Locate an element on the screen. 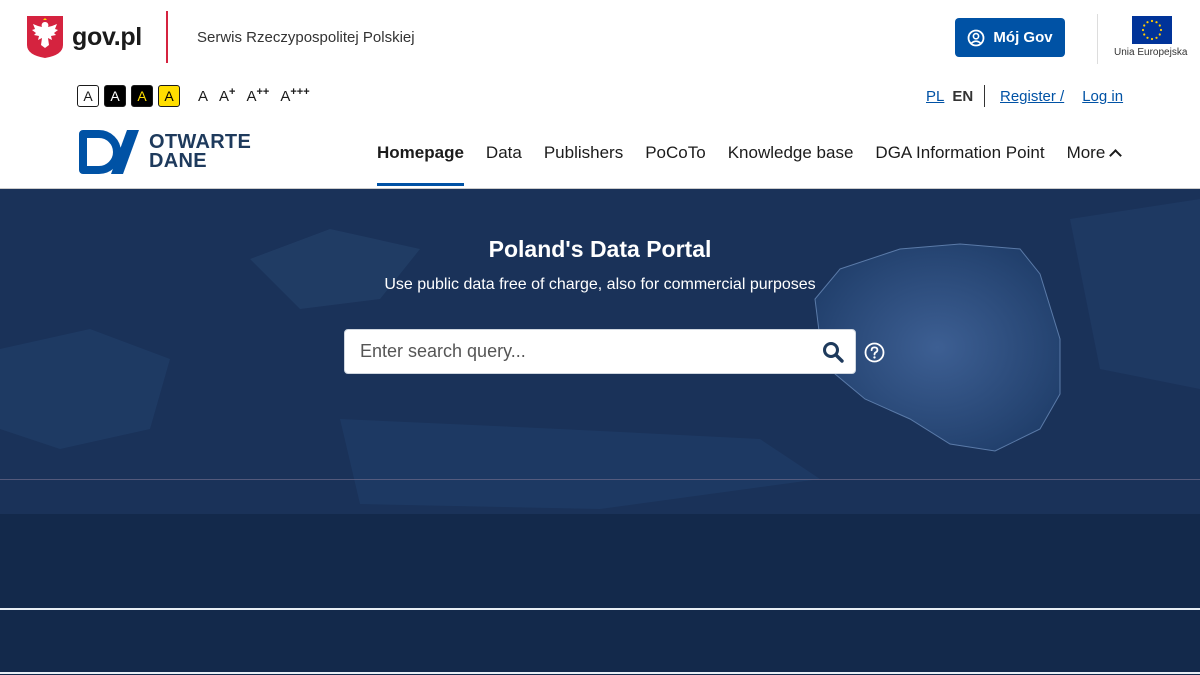 Image resolution: width=1200 pixels, height=675 pixels. help-question-icon is located at coordinates (874, 352).